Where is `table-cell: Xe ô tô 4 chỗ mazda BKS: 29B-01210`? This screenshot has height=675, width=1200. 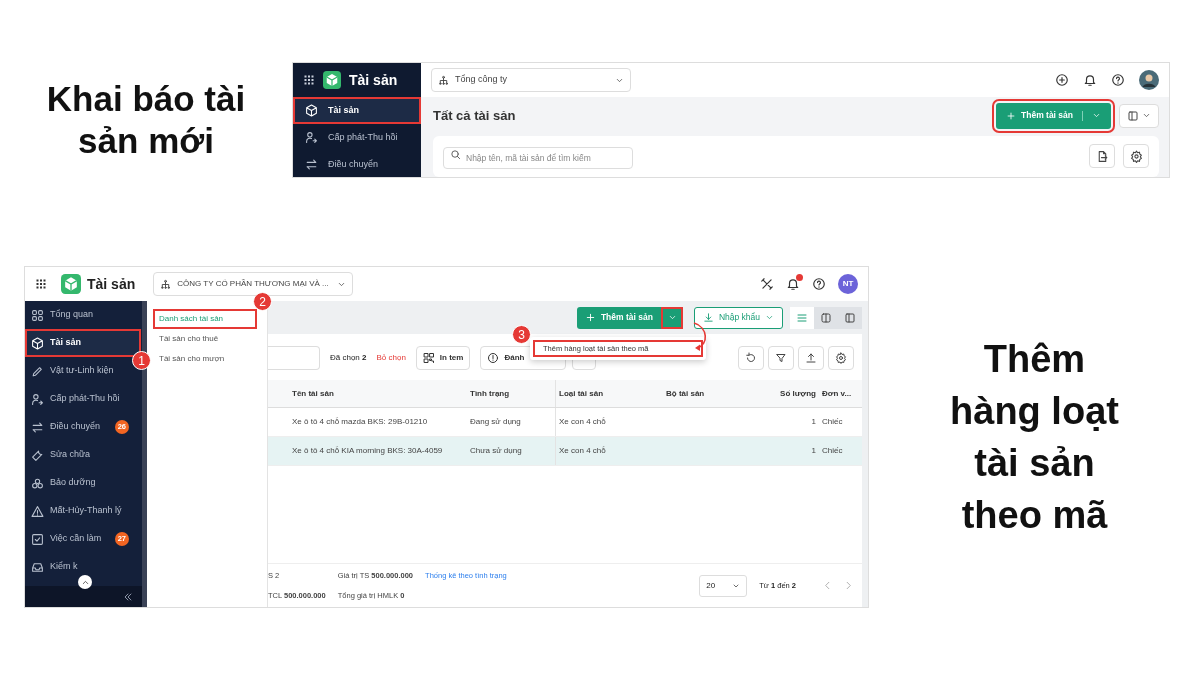 table-cell: Xe ô tô 4 chỗ mazda BKS: 29B-01210 is located at coordinates (360, 422).